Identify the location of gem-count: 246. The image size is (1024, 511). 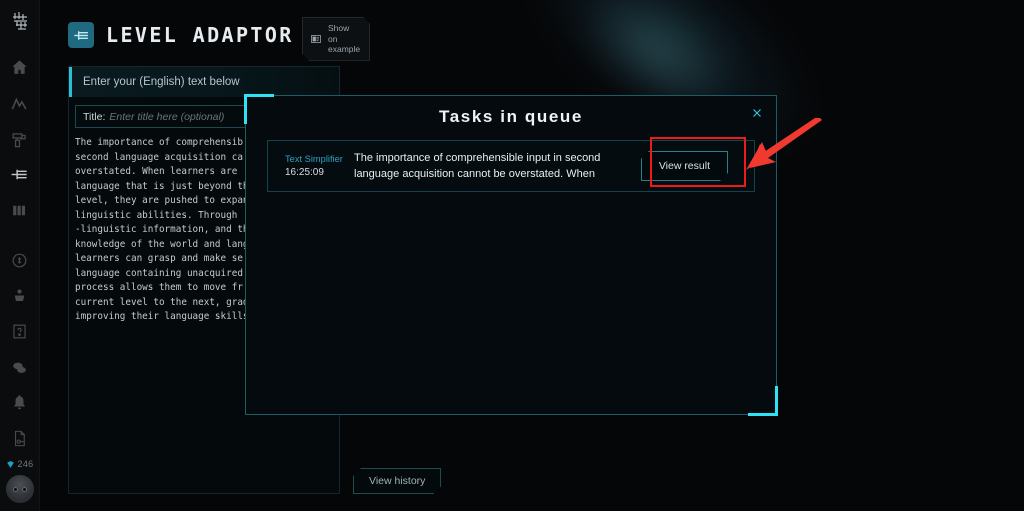
(25, 464).